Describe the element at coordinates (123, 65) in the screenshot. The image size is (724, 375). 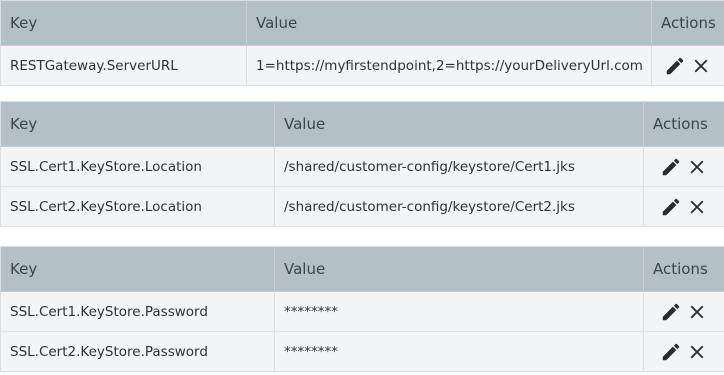
I see `row-key: RESTGateway.ServerURL` at that location.